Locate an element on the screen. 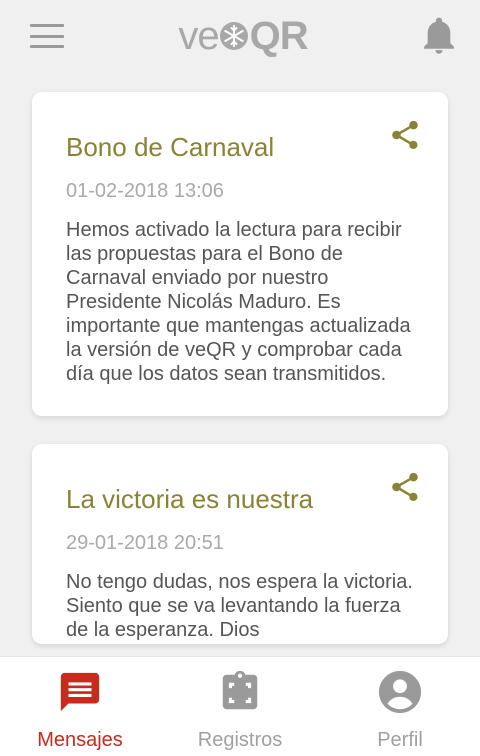 The width and height of the screenshot is (480, 756). nav-tab-registros: Registros is located at coordinates (240, 710).